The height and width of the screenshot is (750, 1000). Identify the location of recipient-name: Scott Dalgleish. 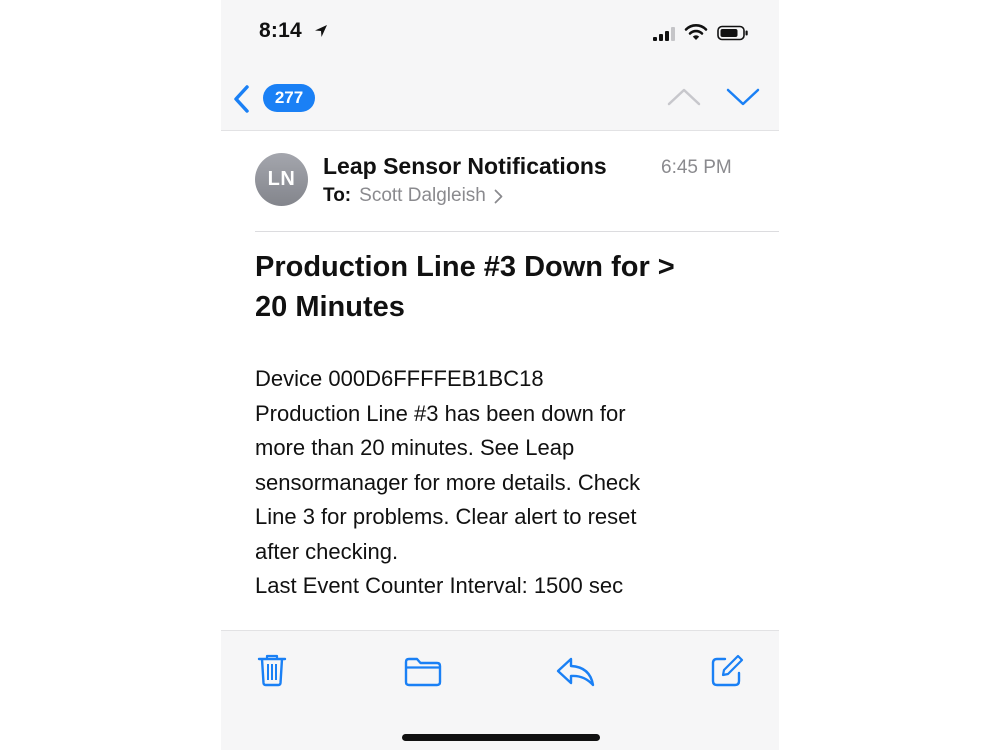
(422, 196).